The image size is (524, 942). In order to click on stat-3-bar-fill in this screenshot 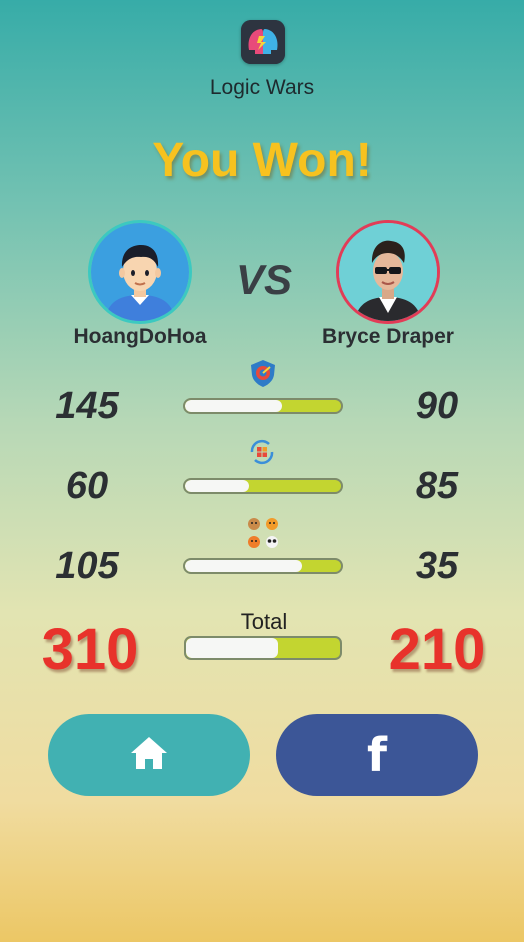, I will do `click(243, 566)`.